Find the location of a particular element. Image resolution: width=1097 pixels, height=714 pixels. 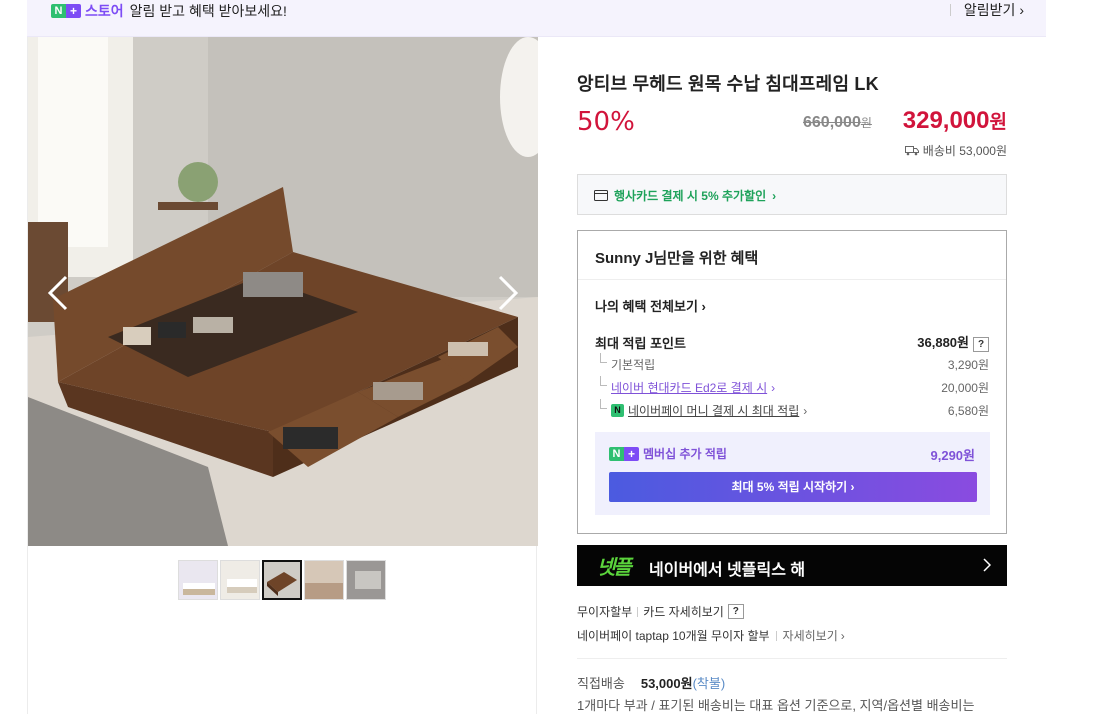

taptap-row: 네이버페이 taptap 10개월 무이자 할부 자세히보기 › is located at coordinates (711, 635).